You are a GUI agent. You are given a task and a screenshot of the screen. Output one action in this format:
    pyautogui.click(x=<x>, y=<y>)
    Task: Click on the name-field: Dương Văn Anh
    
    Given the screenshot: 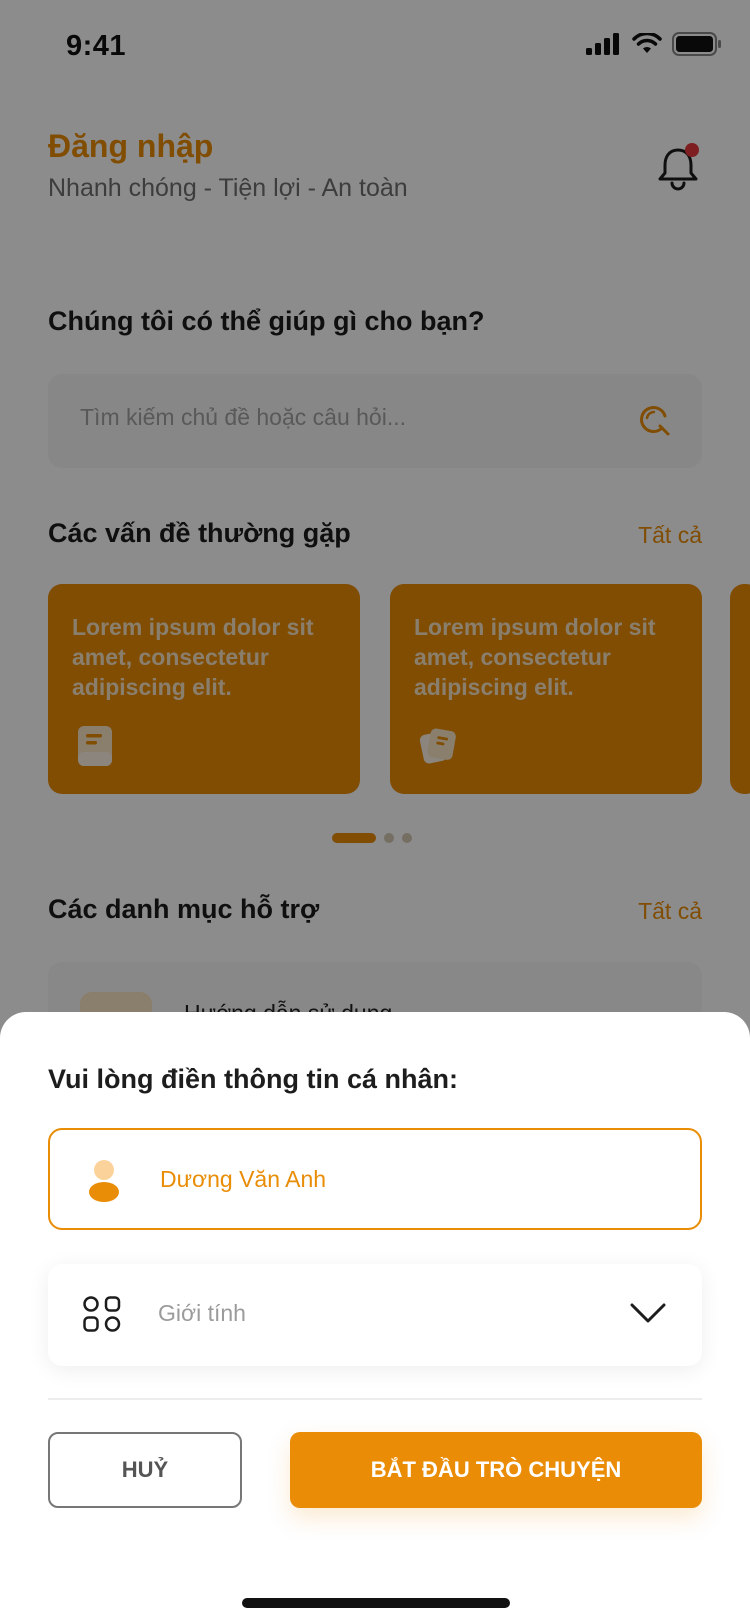 What is the action you would take?
    pyautogui.click(x=375, y=1179)
    